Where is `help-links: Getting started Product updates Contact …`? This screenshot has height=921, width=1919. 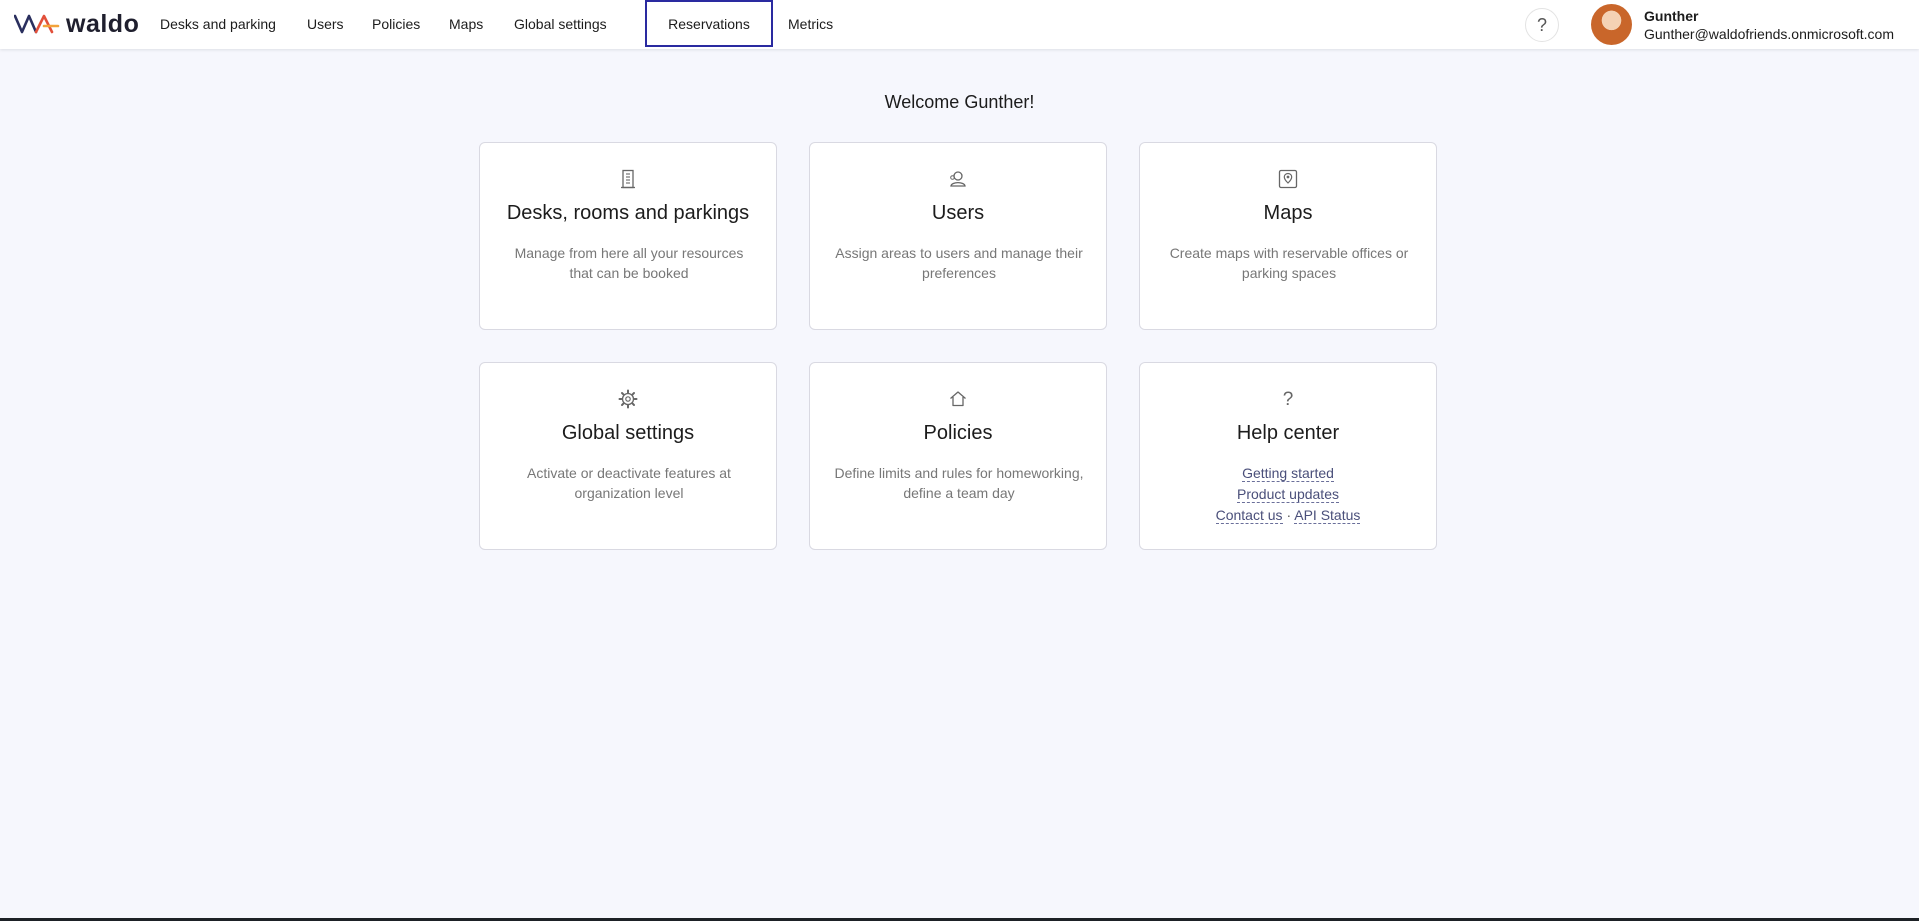
help-links: Getting started Product updates Contact … is located at coordinates (1288, 494).